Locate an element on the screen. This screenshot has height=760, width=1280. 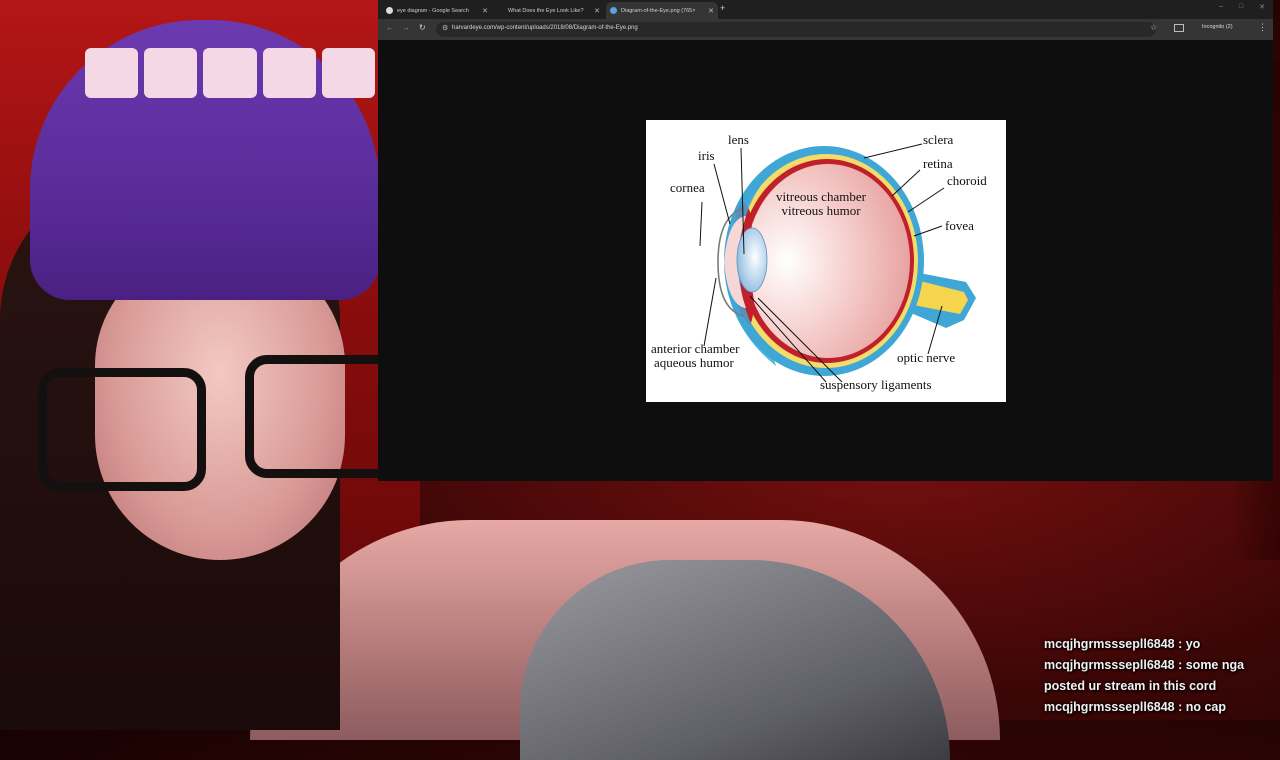
label-aqueous-humor: aqueous humor is located at coordinates (694, 362).